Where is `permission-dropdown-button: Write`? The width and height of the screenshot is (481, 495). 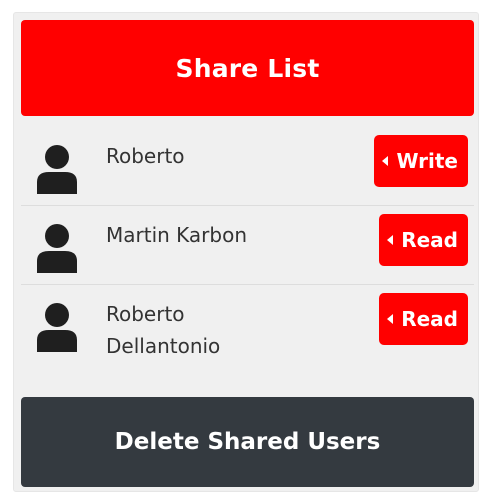
permission-dropdown-button: Write is located at coordinates (421, 161).